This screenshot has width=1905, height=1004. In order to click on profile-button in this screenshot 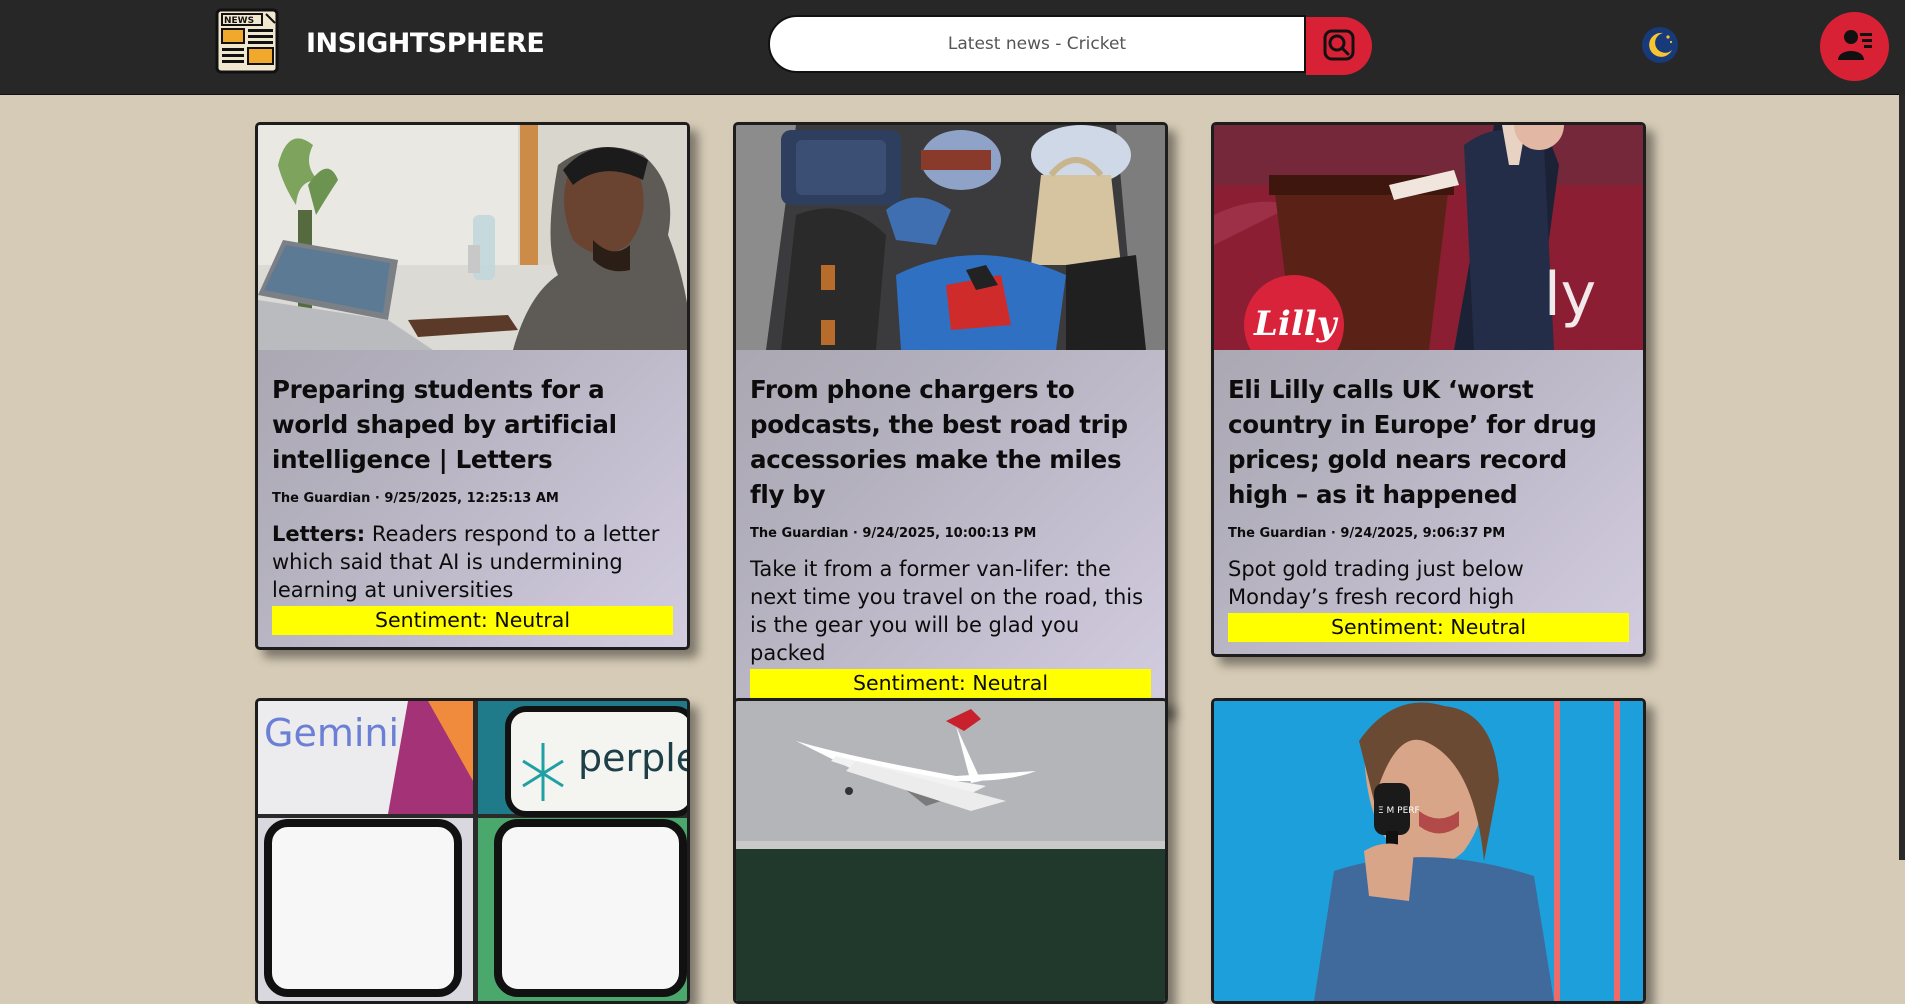, I will do `click(1854, 46)`.